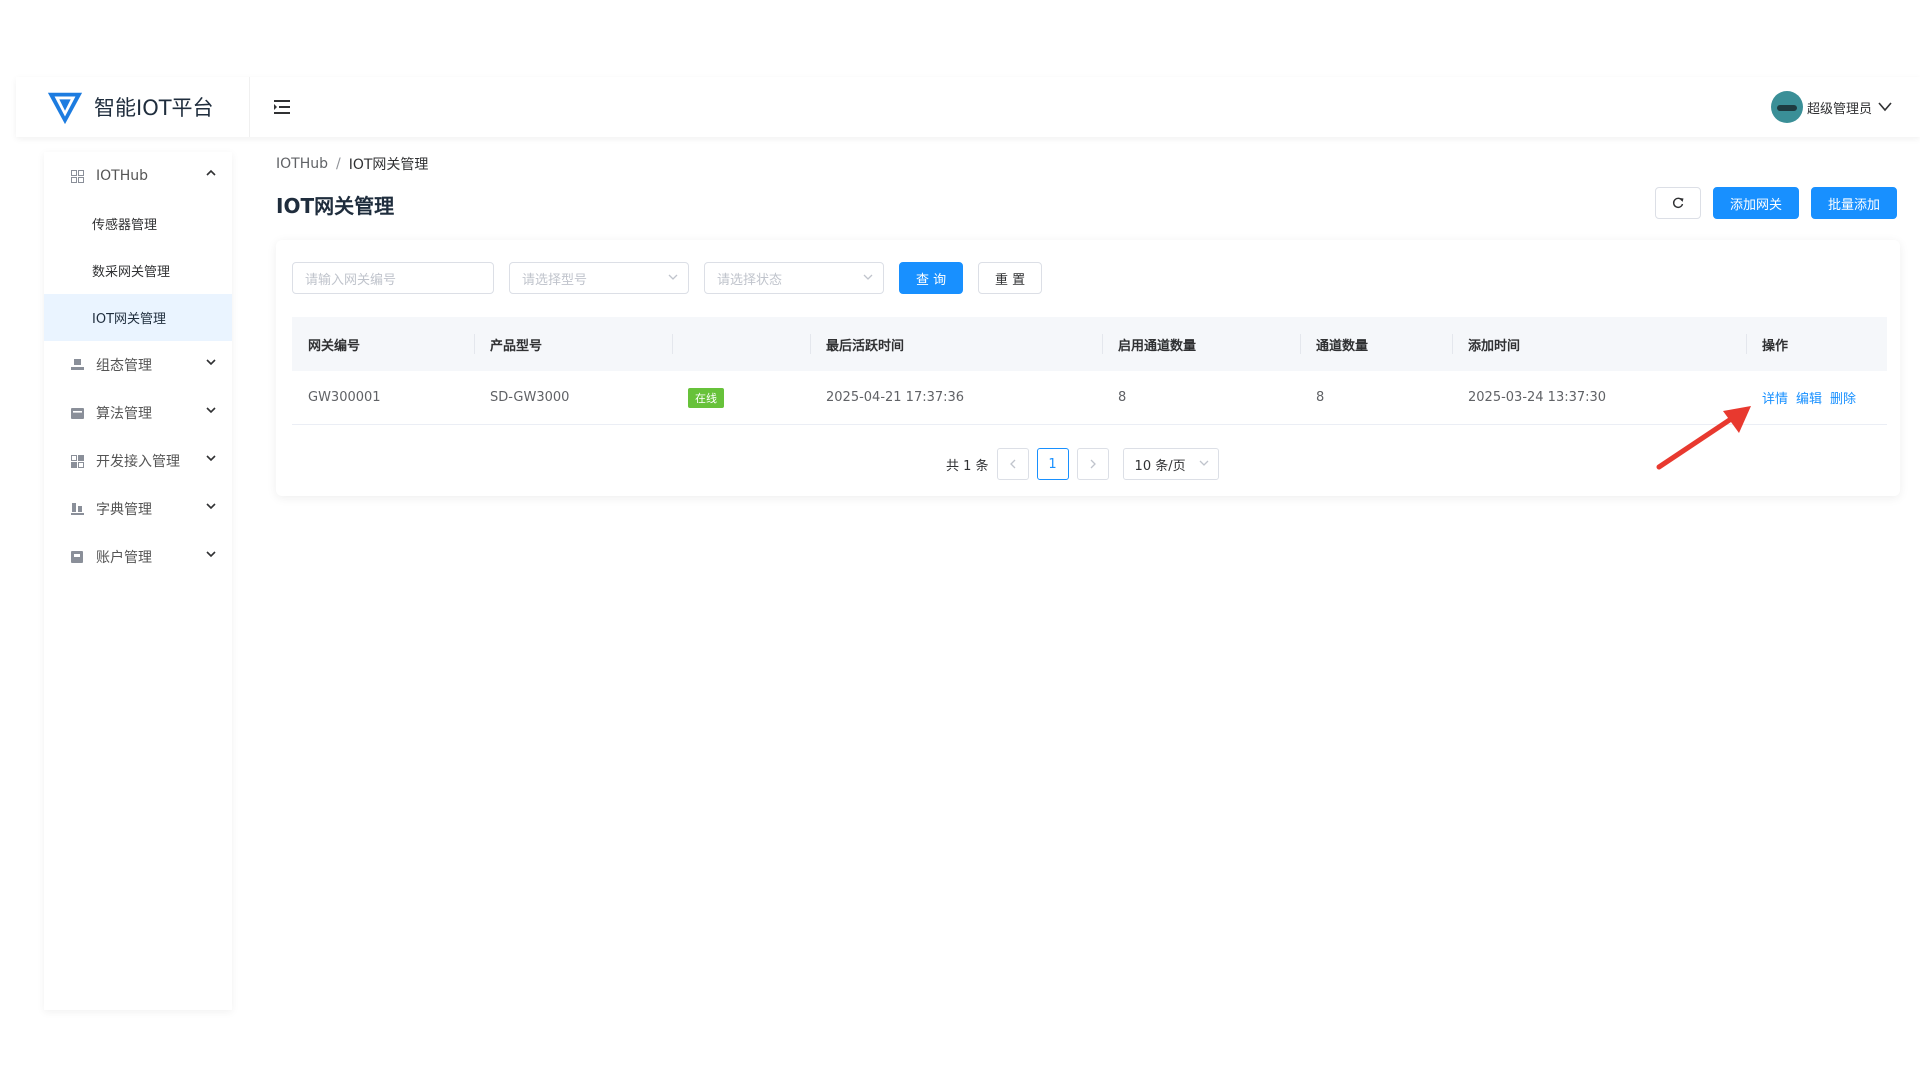 This screenshot has height=1080, width=1920. I want to click on table-header: 网关编号 产品型号 最后活跃时间 启用通道数量 通道数量 添加时间 操作, so click(1089, 344).